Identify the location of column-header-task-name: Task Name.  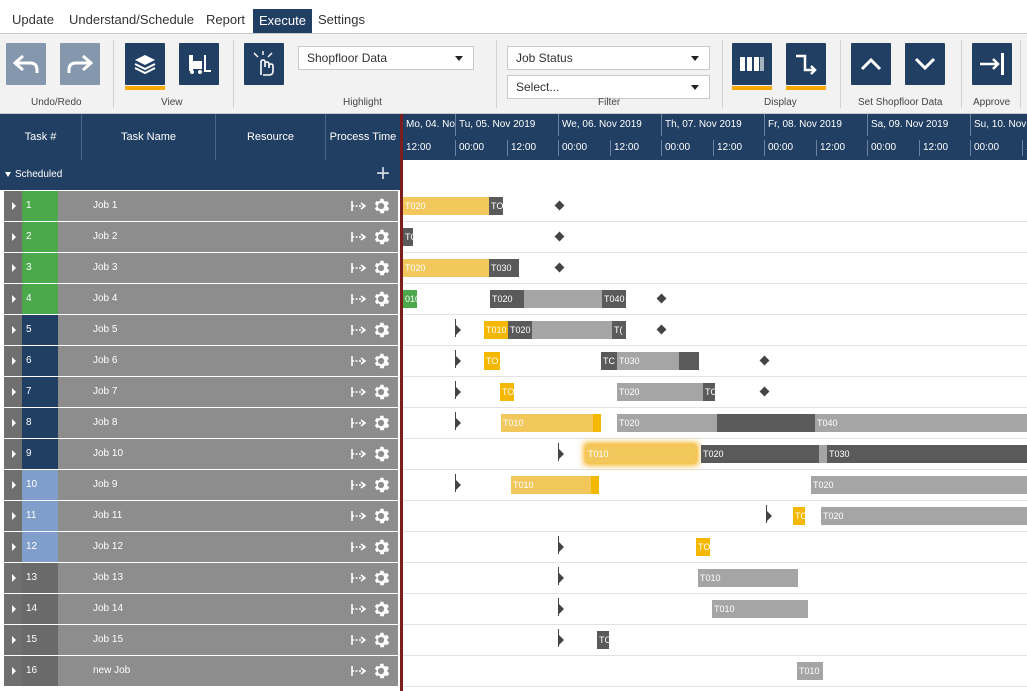
(149, 137).